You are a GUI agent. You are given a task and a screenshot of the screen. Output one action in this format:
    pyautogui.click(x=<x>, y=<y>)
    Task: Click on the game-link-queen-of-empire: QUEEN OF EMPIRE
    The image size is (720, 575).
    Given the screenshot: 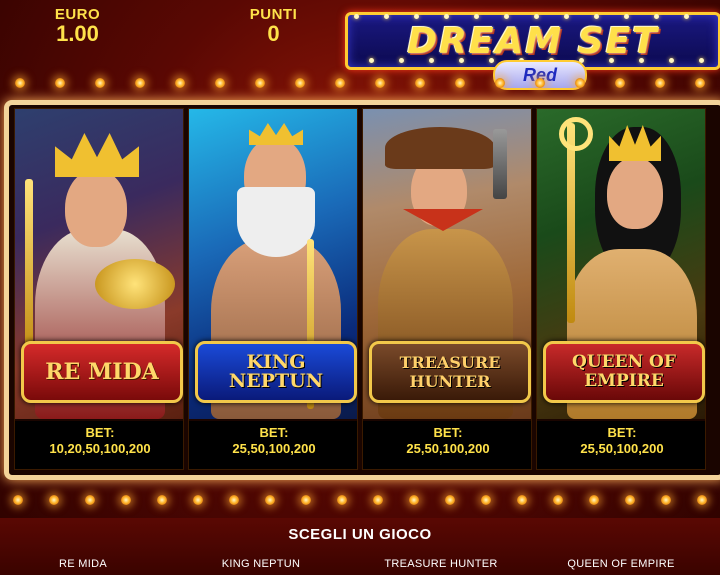 What is the action you would take?
    pyautogui.click(x=621, y=564)
    